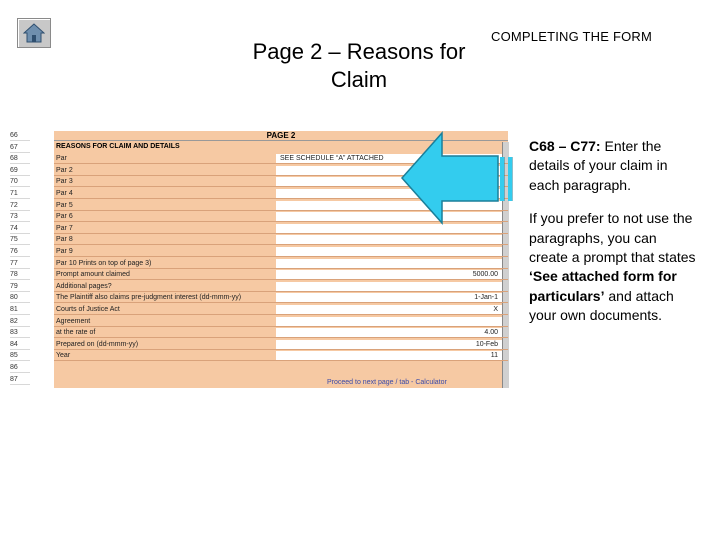 The width and height of the screenshot is (720, 540). I want to click on sheet-row: Agreement, so click(281, 321).